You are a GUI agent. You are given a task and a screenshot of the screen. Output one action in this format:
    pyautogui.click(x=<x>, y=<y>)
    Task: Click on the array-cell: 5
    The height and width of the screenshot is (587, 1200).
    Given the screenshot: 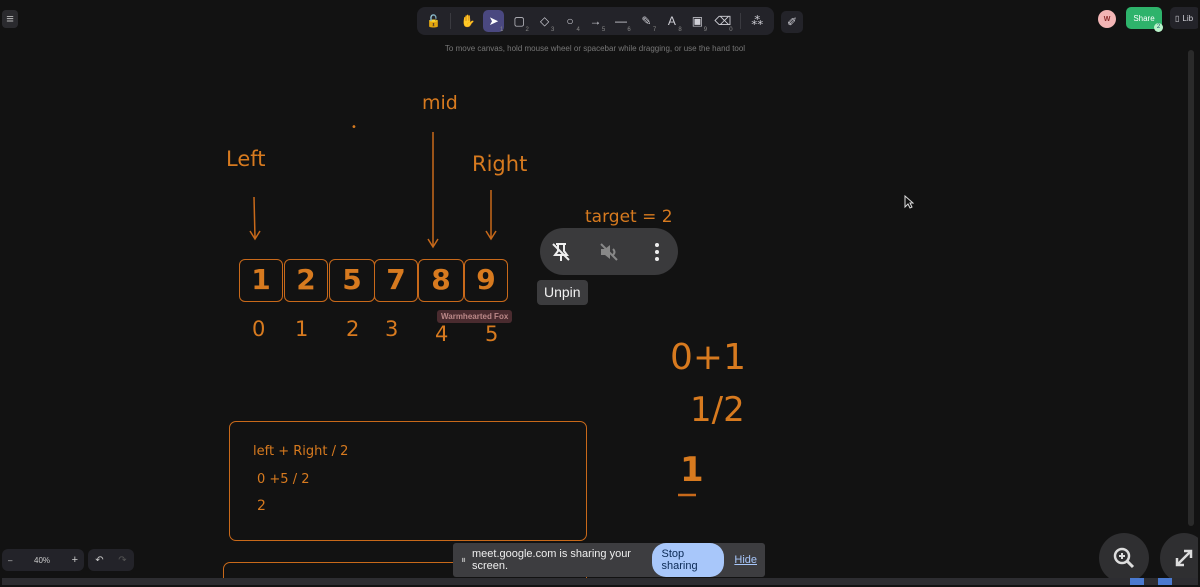 What is the action you would take?
    pyautogui.click(x=352, y=280)
    